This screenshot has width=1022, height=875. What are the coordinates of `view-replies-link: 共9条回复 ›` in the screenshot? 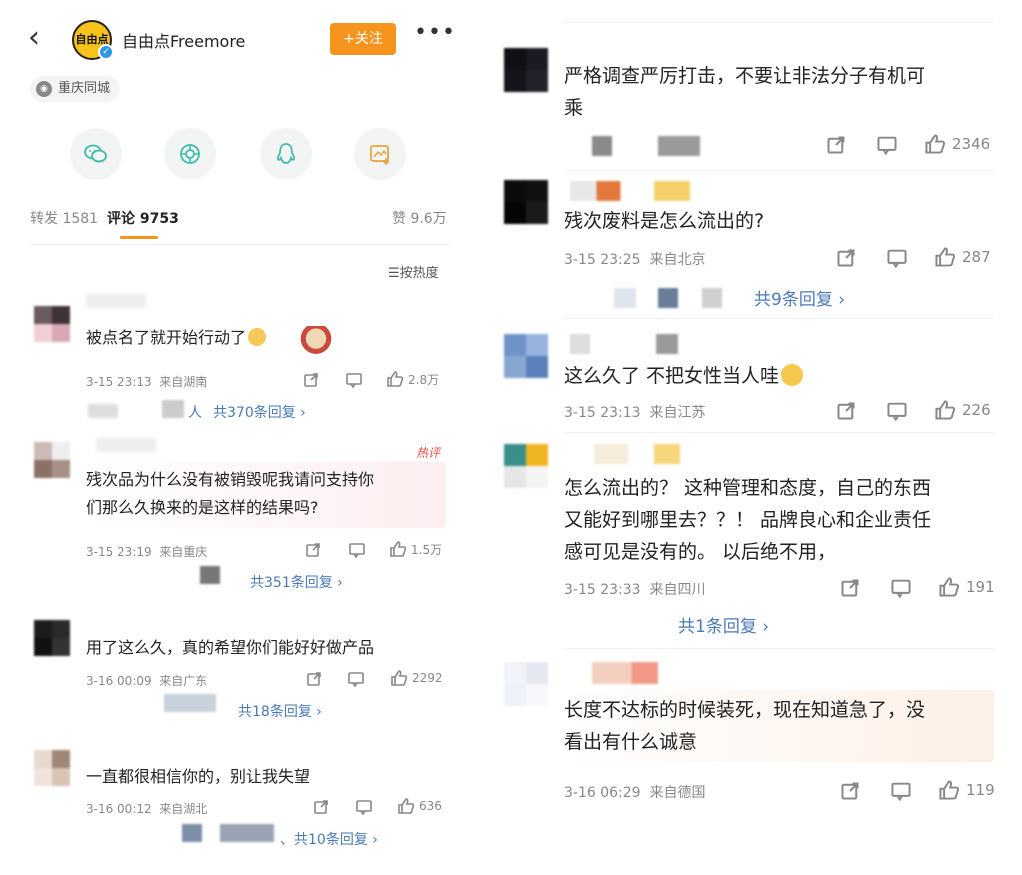 It's located at (799, 297).